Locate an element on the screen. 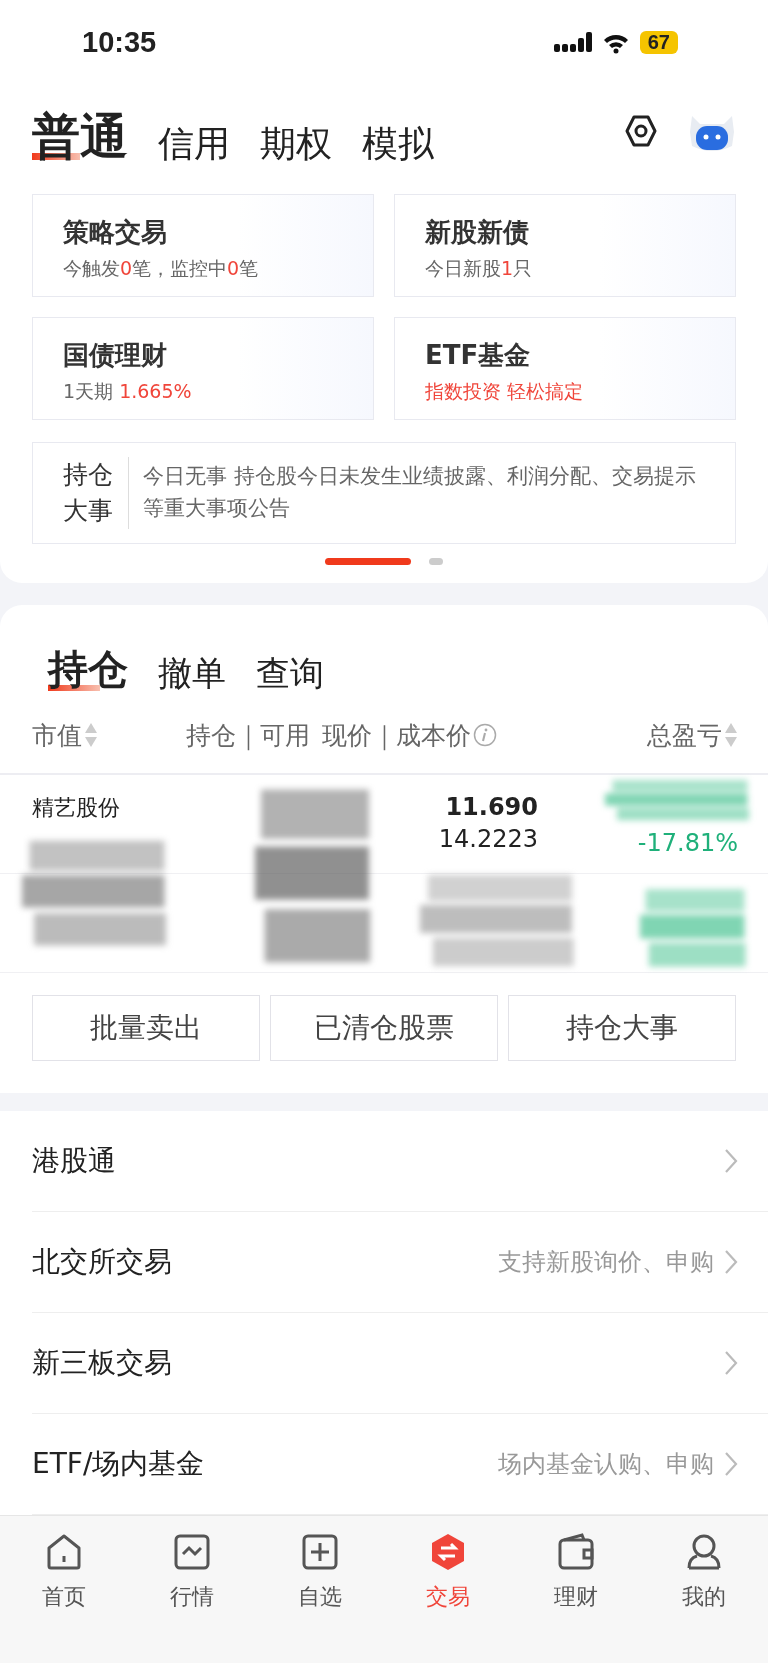 This screenshot has width=768, height=1663. nav-tab: 行情 is located at coordinates (192, 1564).